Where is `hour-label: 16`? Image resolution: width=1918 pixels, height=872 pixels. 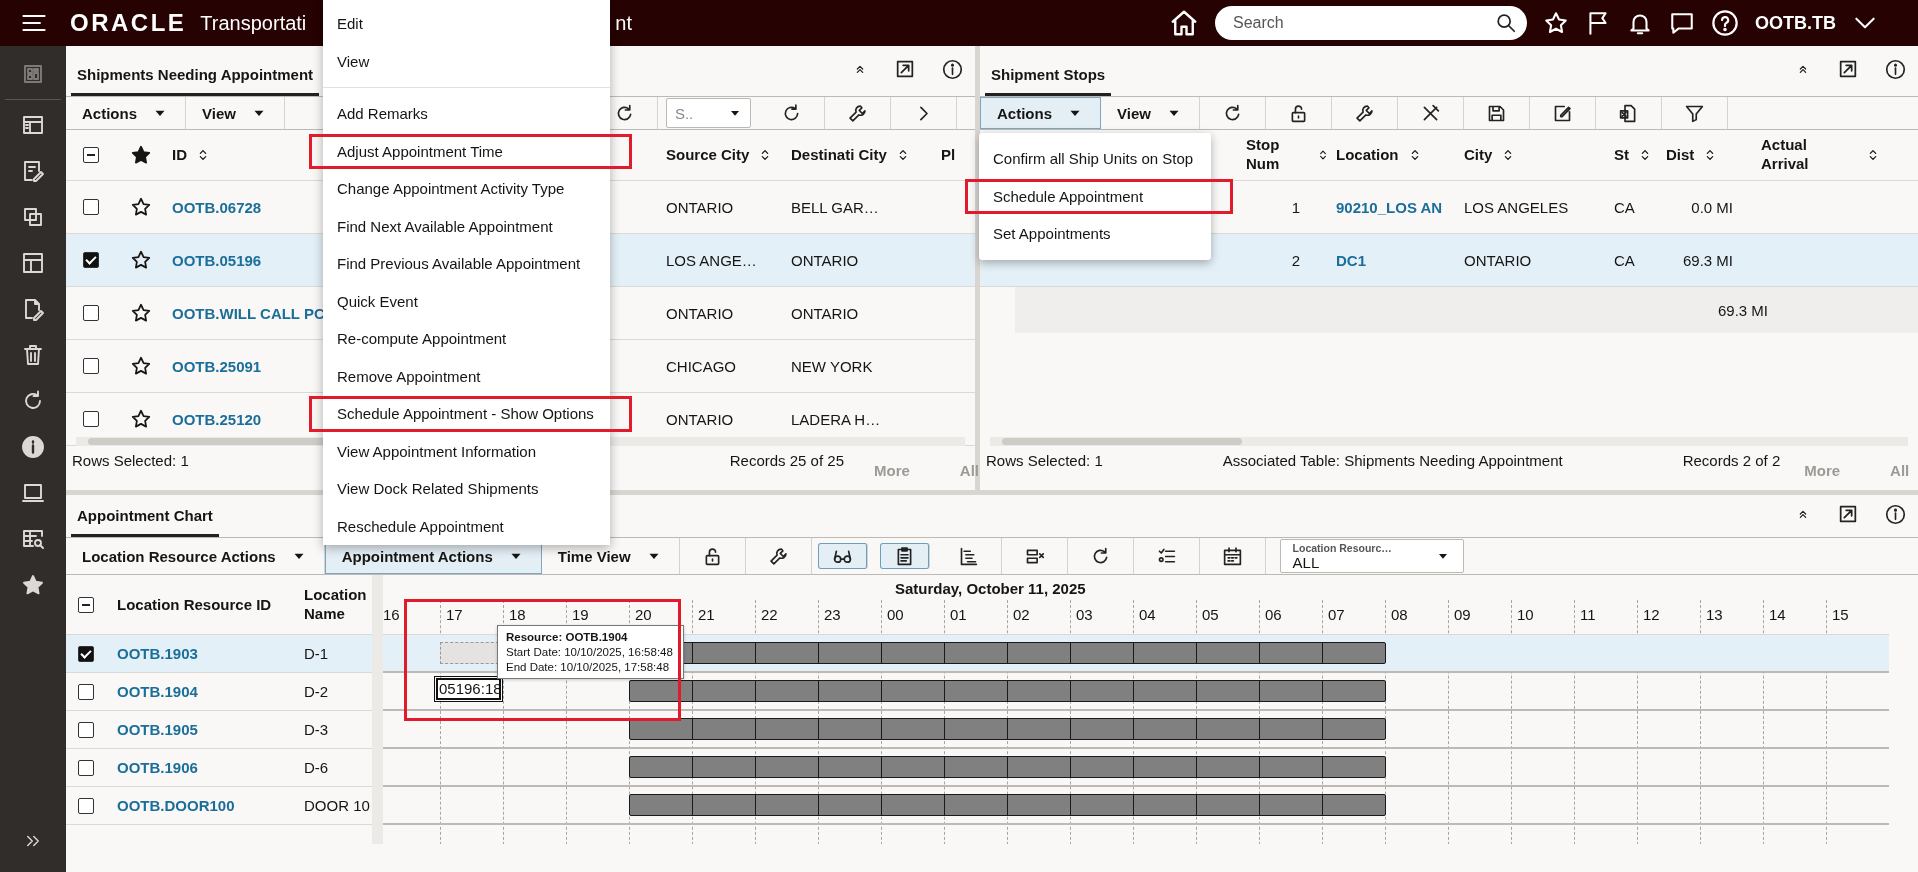 hour-label: 16 is located at coordinates (391, 614).